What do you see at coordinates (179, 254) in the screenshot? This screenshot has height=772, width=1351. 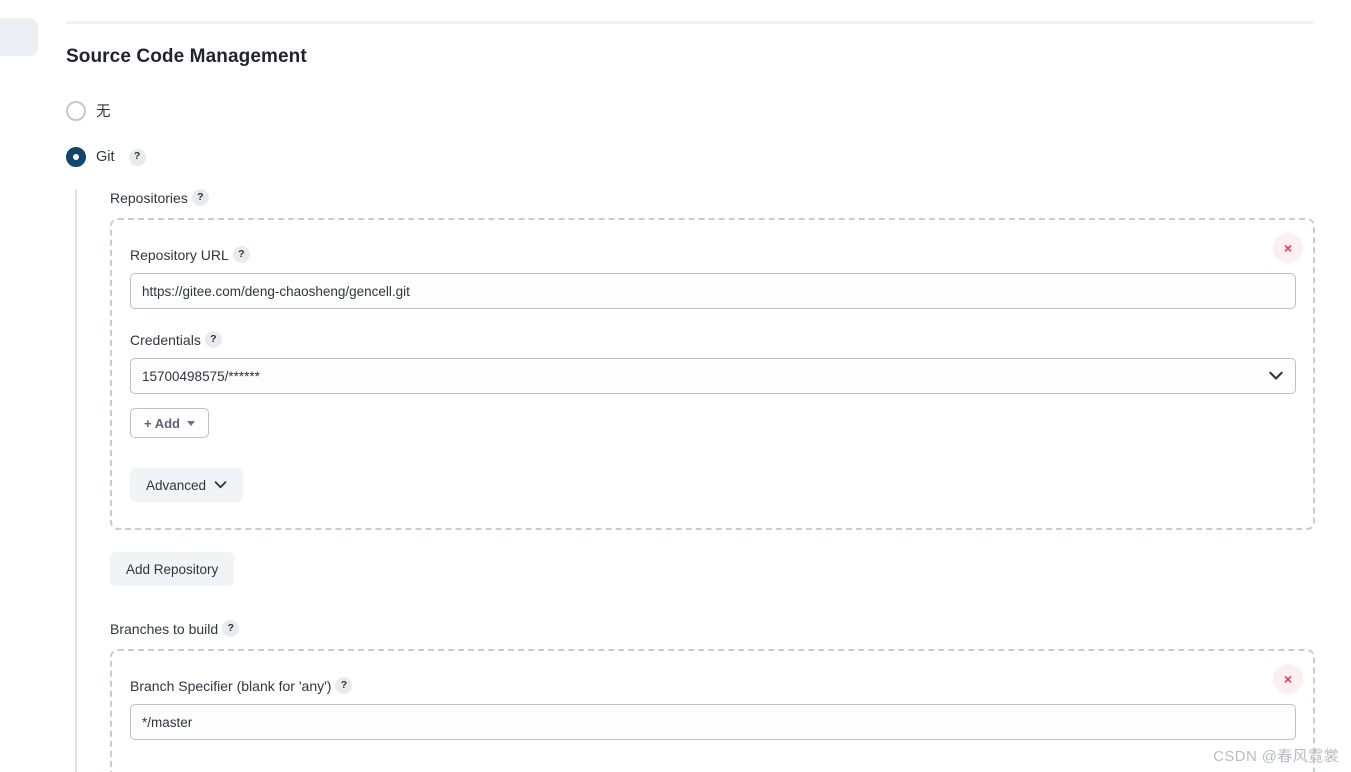 I see `repository-url-label: Repository URL` at bounding box center [179, 254].